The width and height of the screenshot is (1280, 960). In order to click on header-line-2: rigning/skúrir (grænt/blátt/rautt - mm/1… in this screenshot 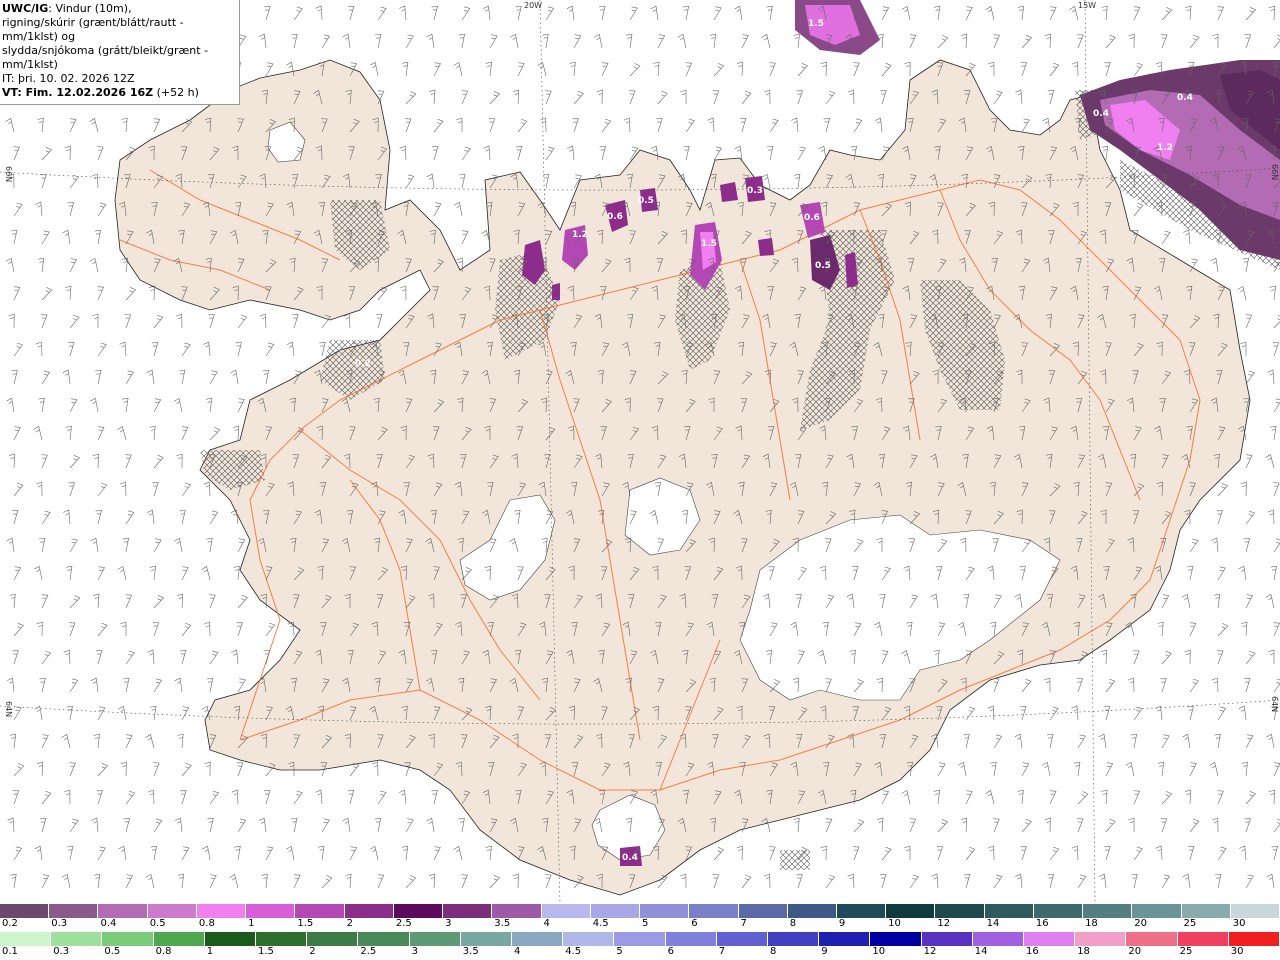, I will do `click(93, 29)`.